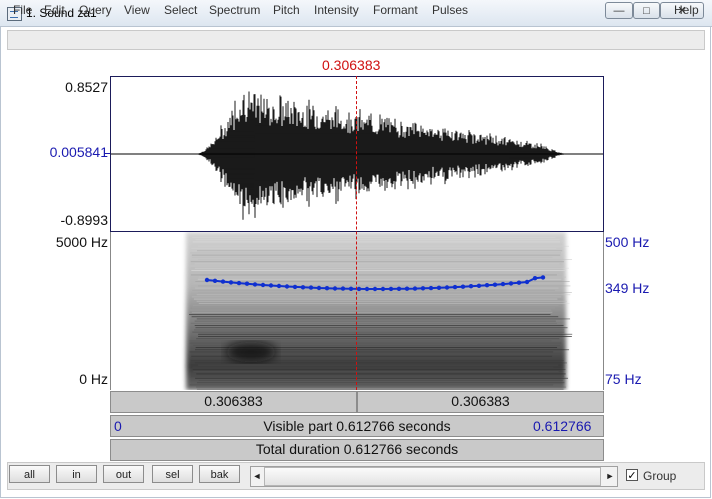 The width and height of the screenshot is (712, 499). What do you see at coordinates (95, 10) in the screenshot?
I see `menu-query: Query` at bounding box center [95, 10].